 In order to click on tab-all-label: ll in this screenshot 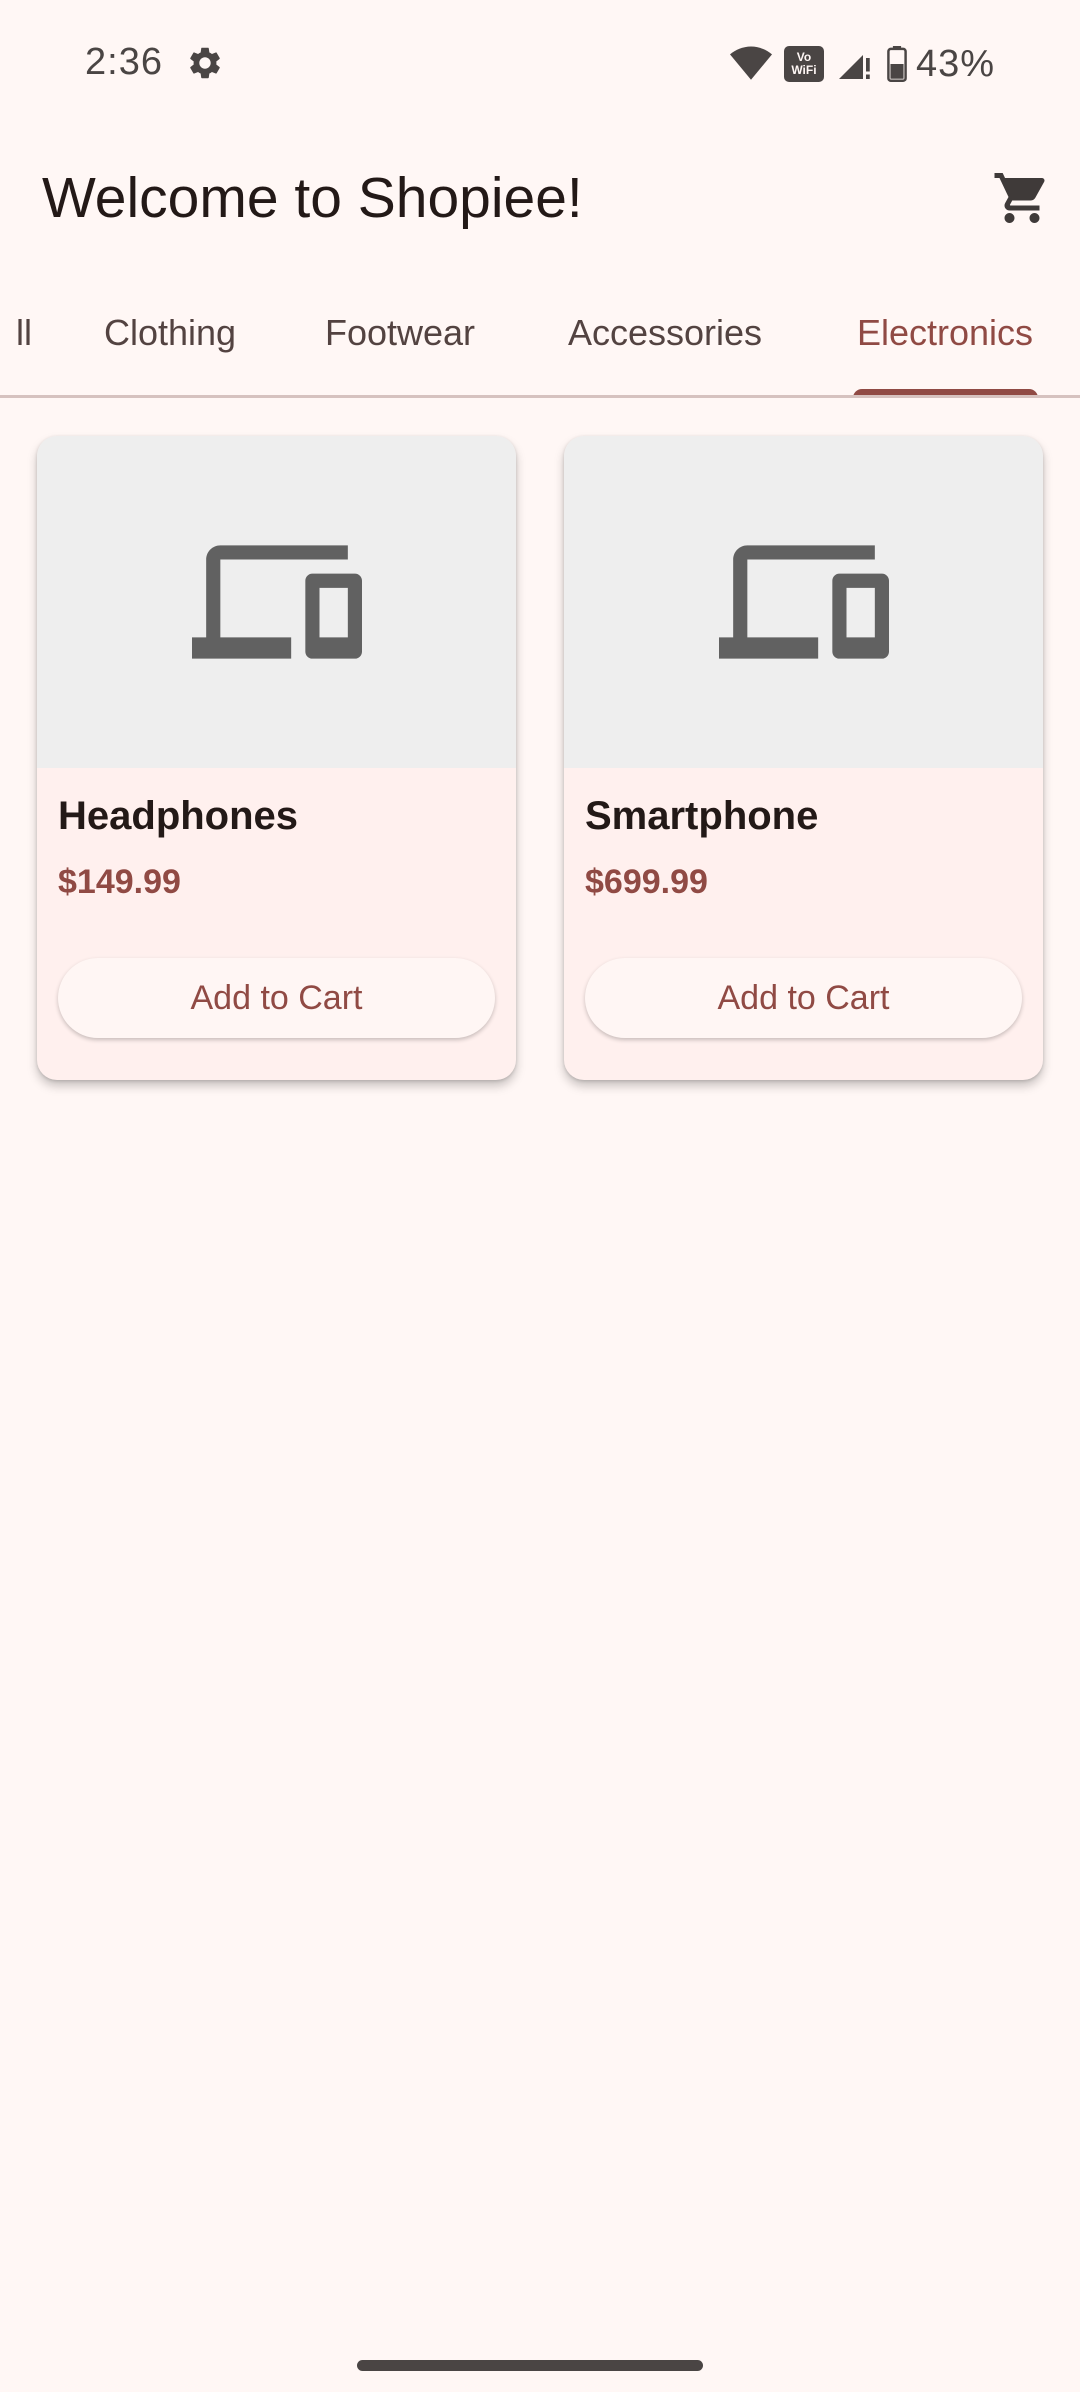, I will do `click(24, 332)`.